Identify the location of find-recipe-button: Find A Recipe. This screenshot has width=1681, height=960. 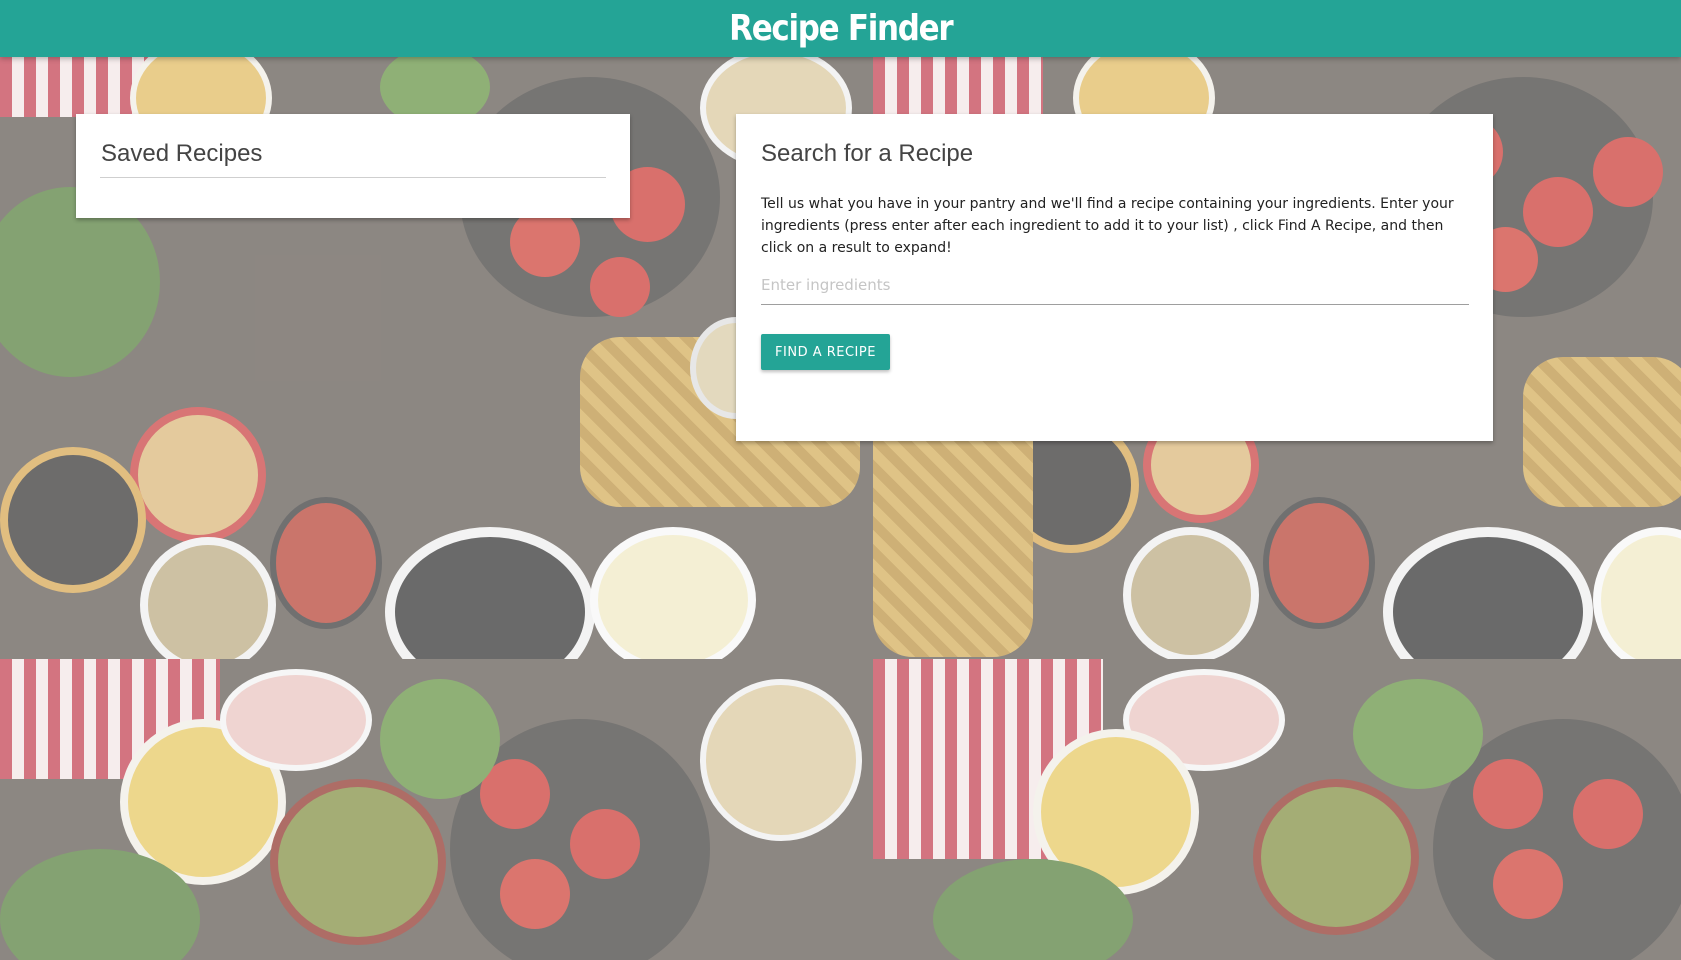
(825, 352).